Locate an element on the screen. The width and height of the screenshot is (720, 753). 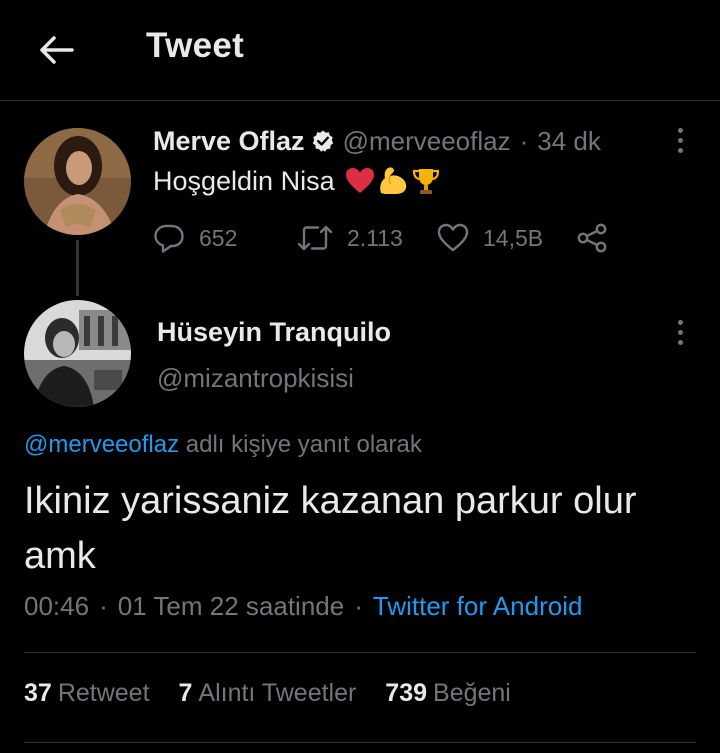
quotes-label: Alıntı Tweetler is located at coordinates (277, 693).